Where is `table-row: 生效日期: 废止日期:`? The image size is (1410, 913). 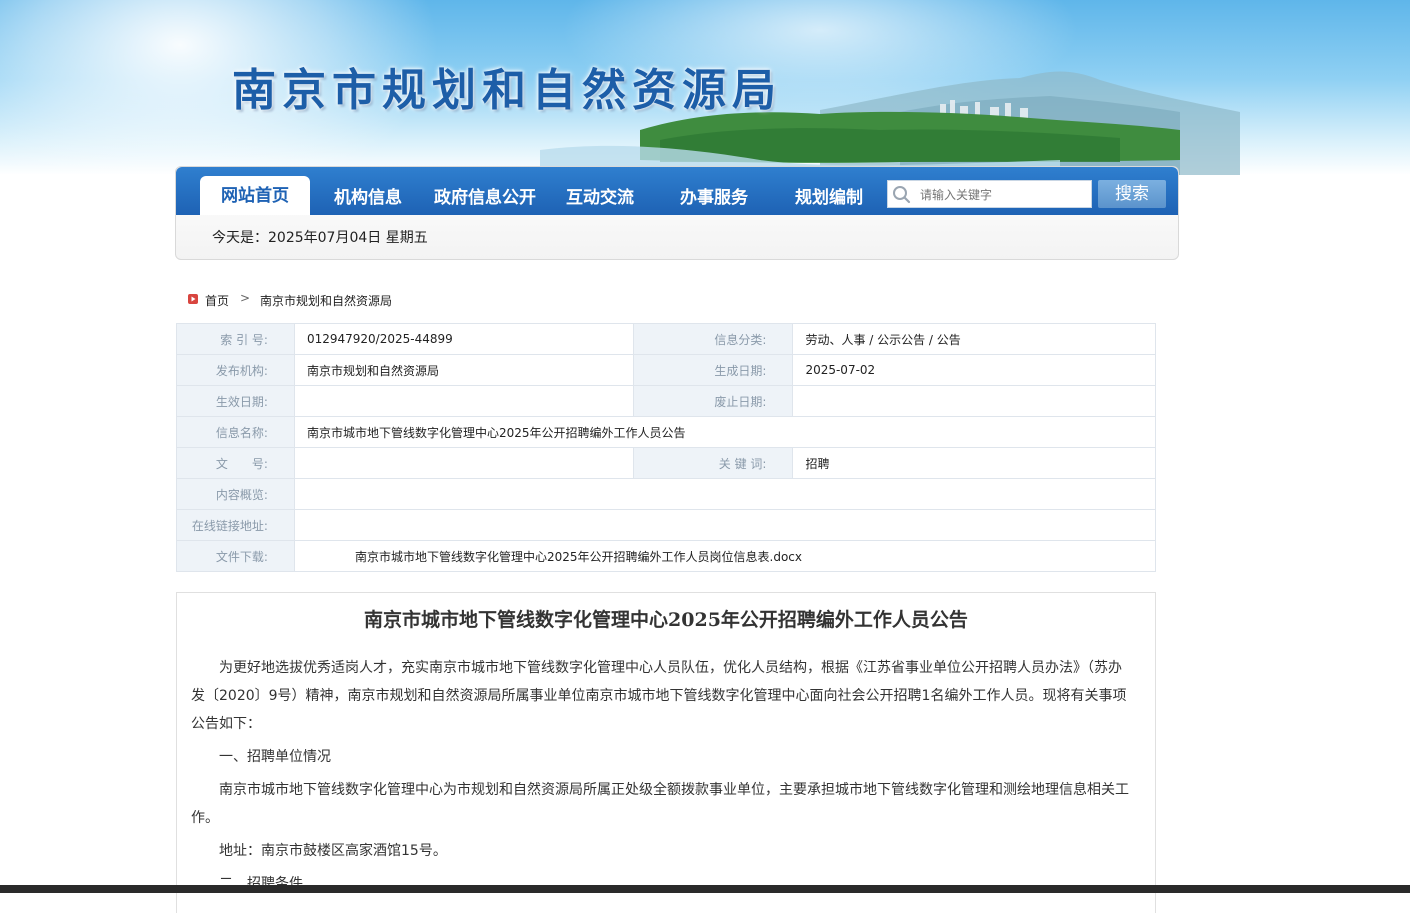
table-row: 生效日期: 废止日期: is located at coordinates (666, 401).